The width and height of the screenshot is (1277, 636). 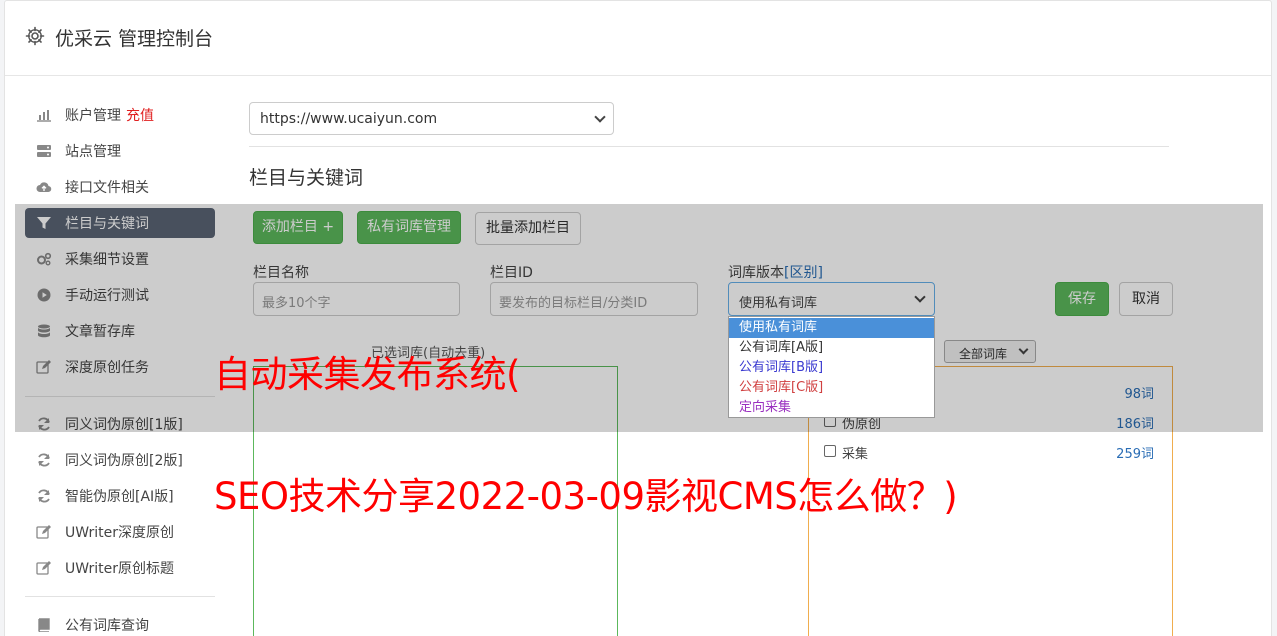 I want to click on lib-checkbox, so click(x=830, y=451).